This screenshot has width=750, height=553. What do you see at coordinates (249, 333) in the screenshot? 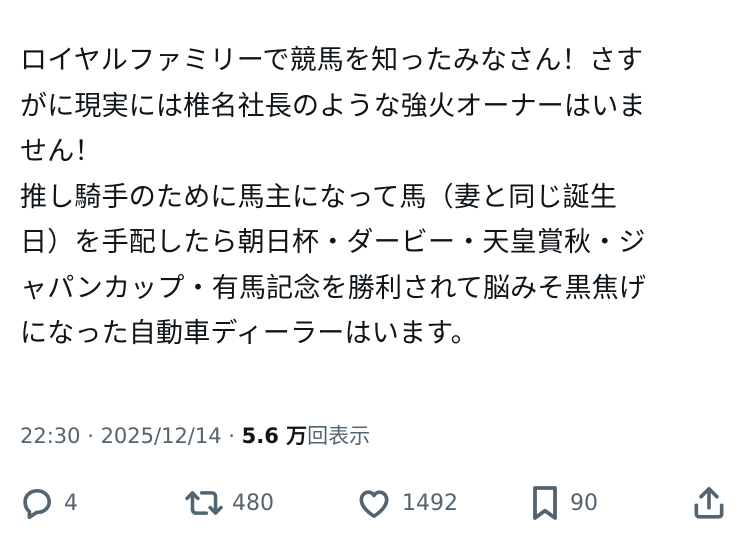
I see `tweet-line: になった自動車ディーラーはいます。` at bounding box center [249, 333].